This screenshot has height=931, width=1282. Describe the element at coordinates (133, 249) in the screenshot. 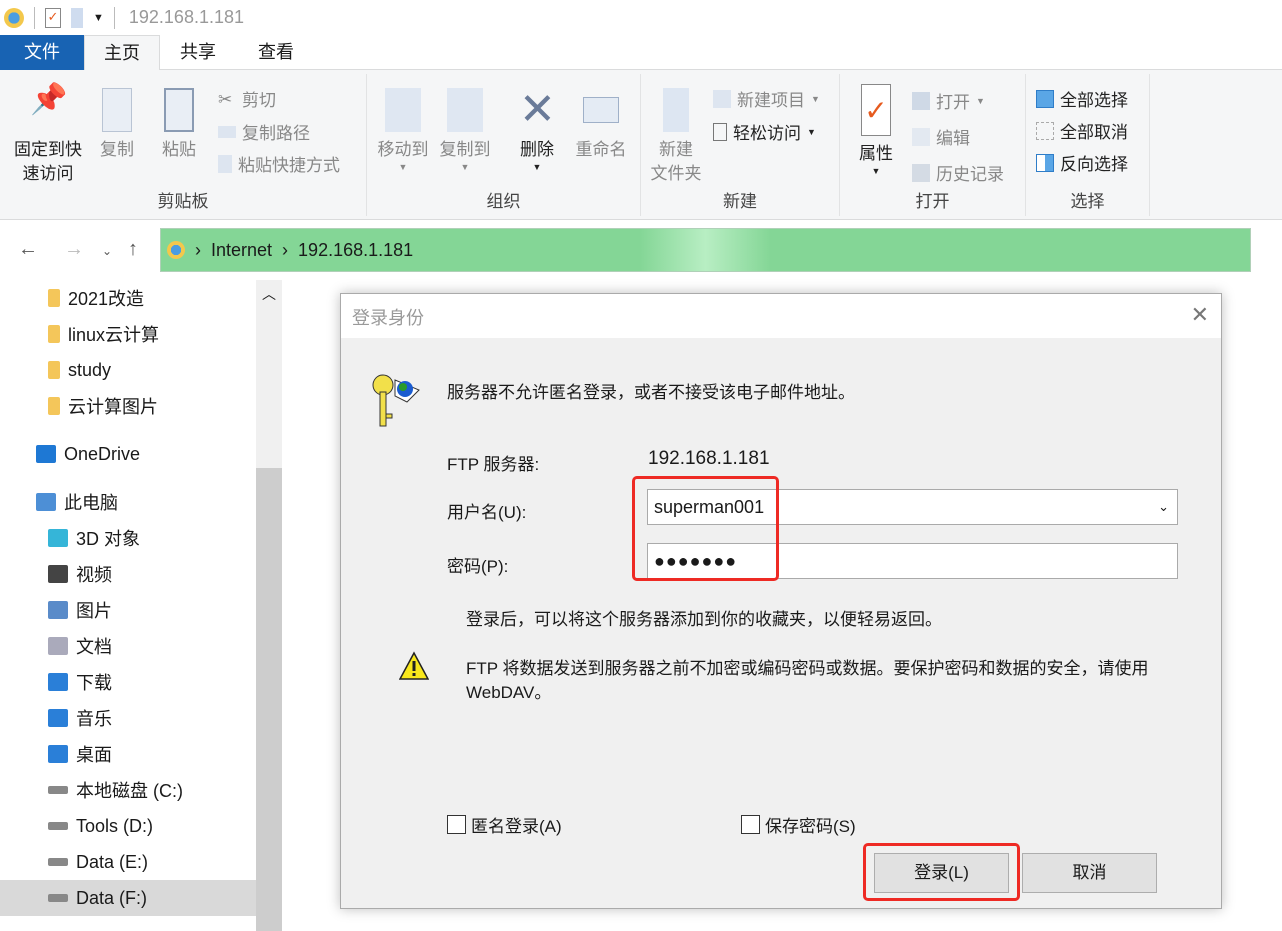

I see `up-button: ↑` at that location.